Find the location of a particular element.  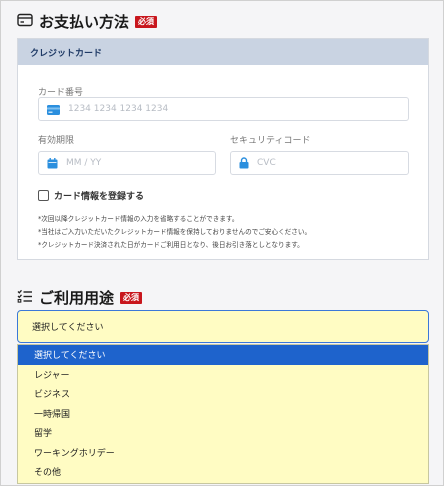

checklist-icon is located at coordinates (25, 297).